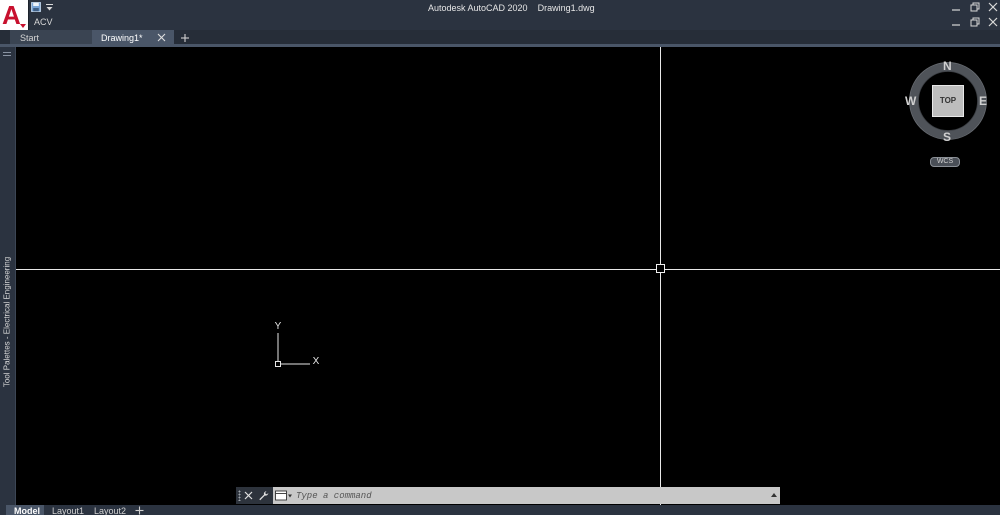 The image size is (1000, 515). What do you see at coordinates (248, 495) in the screenshot?
I see `command-line-close-icon` at bounding box center [248, 495].